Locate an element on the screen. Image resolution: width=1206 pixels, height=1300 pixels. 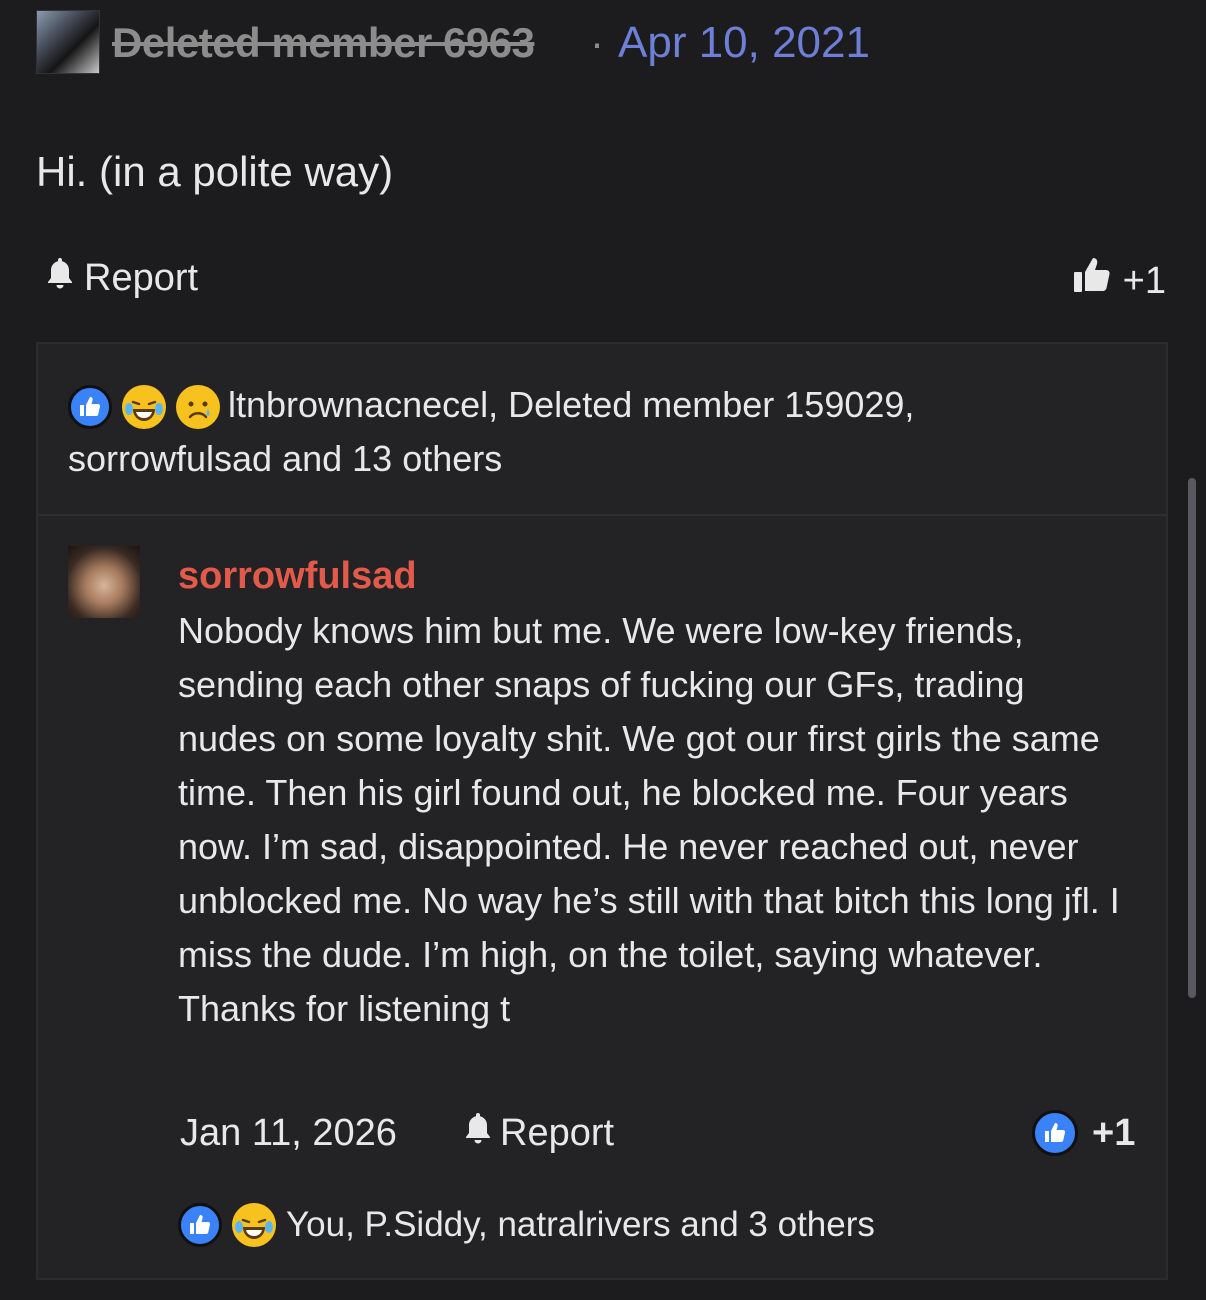
reply-reactions: You, P.Siddy, natralrivers and 3 others is located at coordinates (526, 1225).